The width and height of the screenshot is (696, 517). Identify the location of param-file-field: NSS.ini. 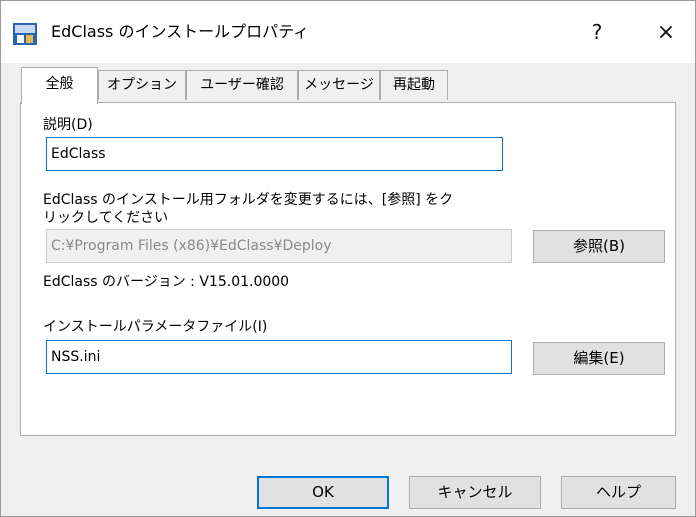
(279, 357).